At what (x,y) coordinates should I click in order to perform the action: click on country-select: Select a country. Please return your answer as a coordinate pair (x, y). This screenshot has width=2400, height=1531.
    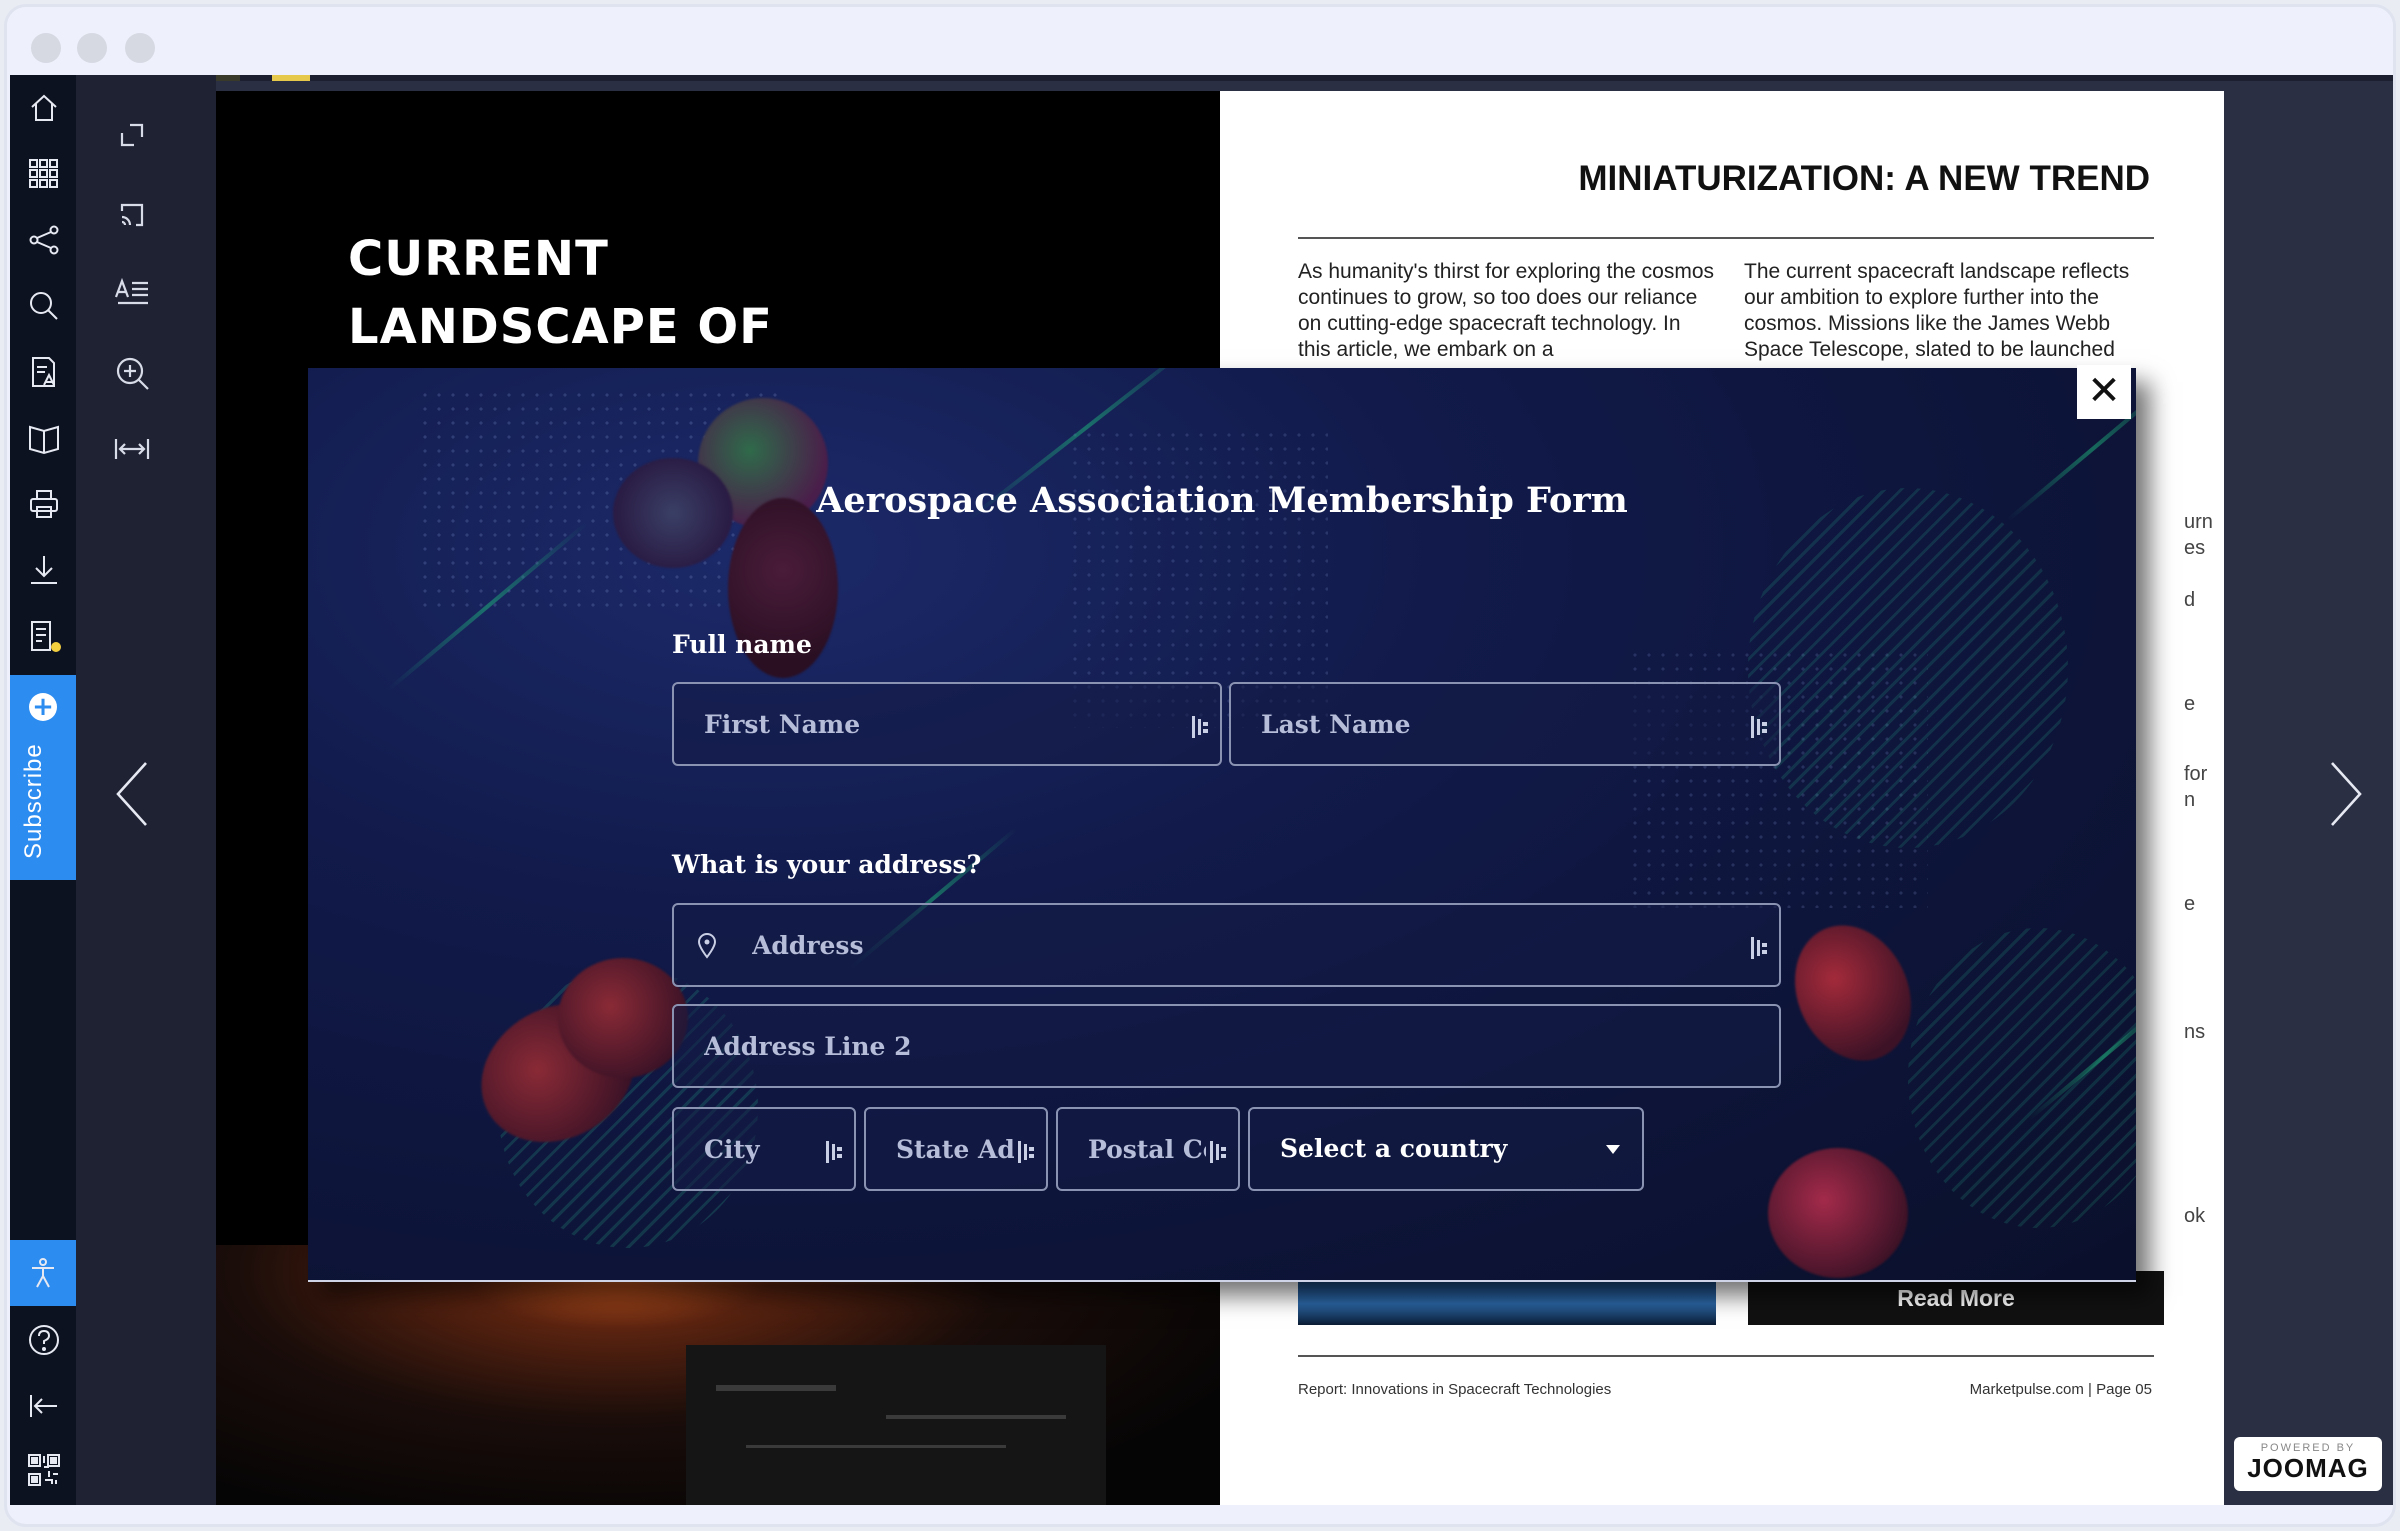
    Looking at the image, I should click on (1446, 1149).